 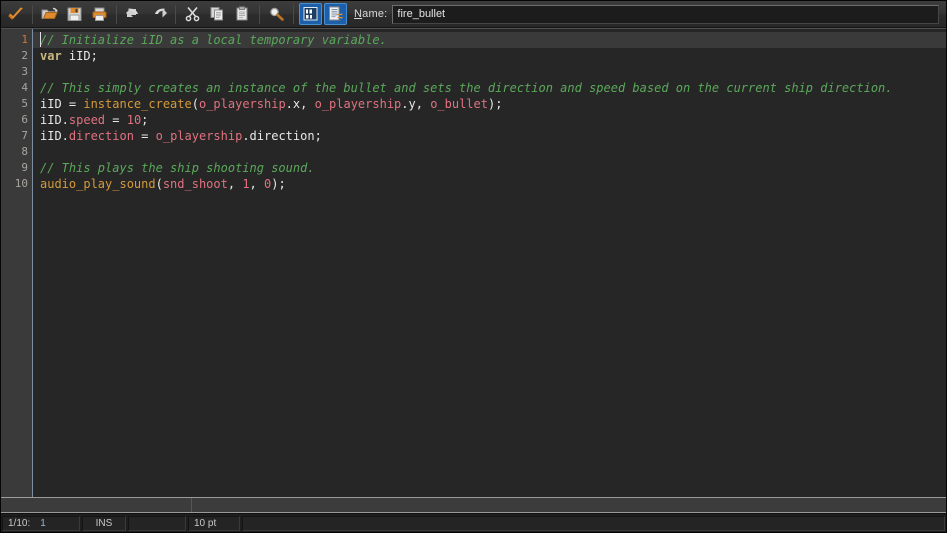 What do you see at coordinates (489, 184) in the screenshot?
I see `code-line: audio_play_sound(snd_shoot, 1, 0);` at bounding box center [489, 184].